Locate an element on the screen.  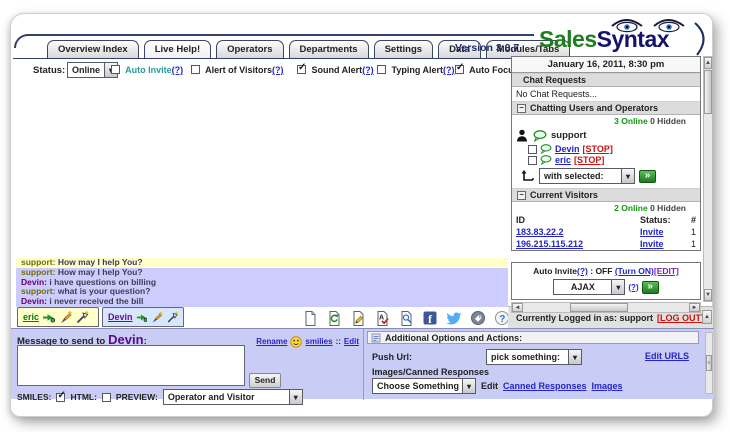
refresh-page-icon is located at coordinates (333, 317).